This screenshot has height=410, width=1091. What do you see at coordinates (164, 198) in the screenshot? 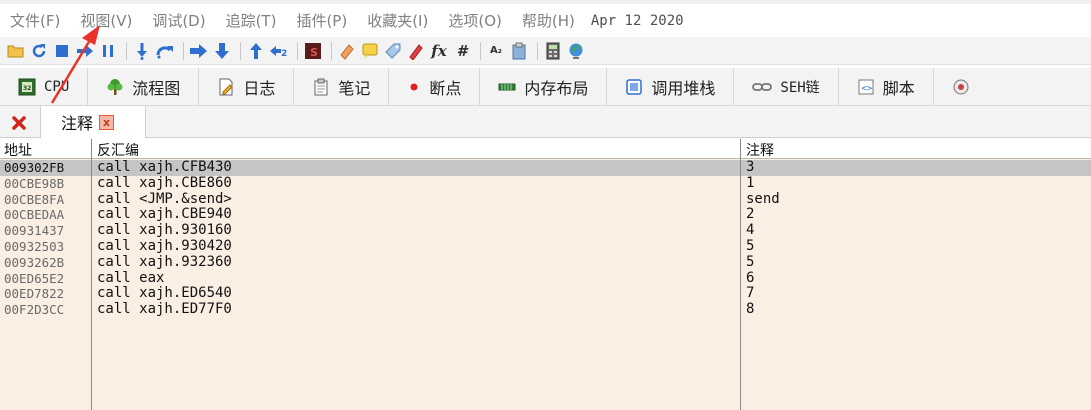
I see `disassembly-cell: call <JMP.&send>` at bounding box center [164, 198].